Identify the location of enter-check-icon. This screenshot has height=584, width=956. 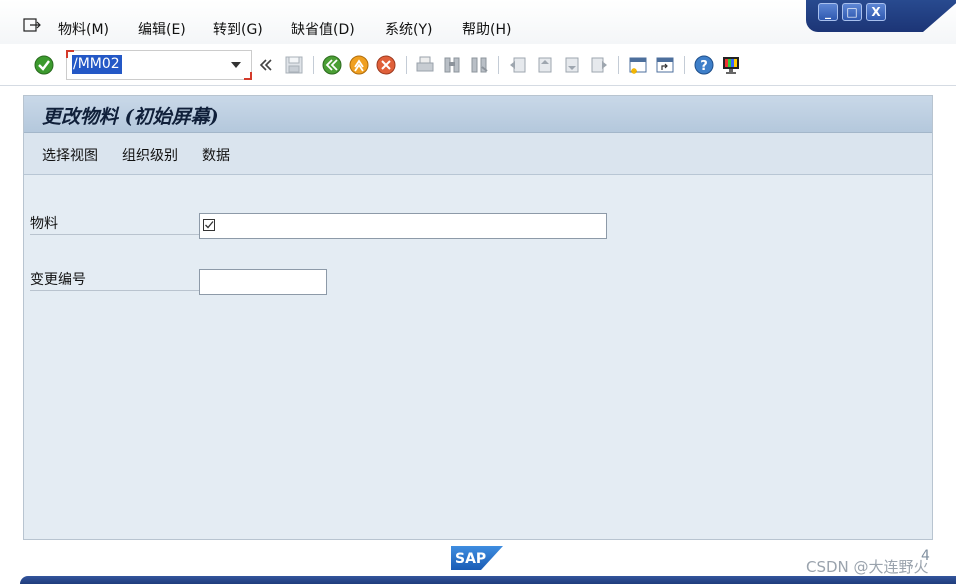
(44, 65).